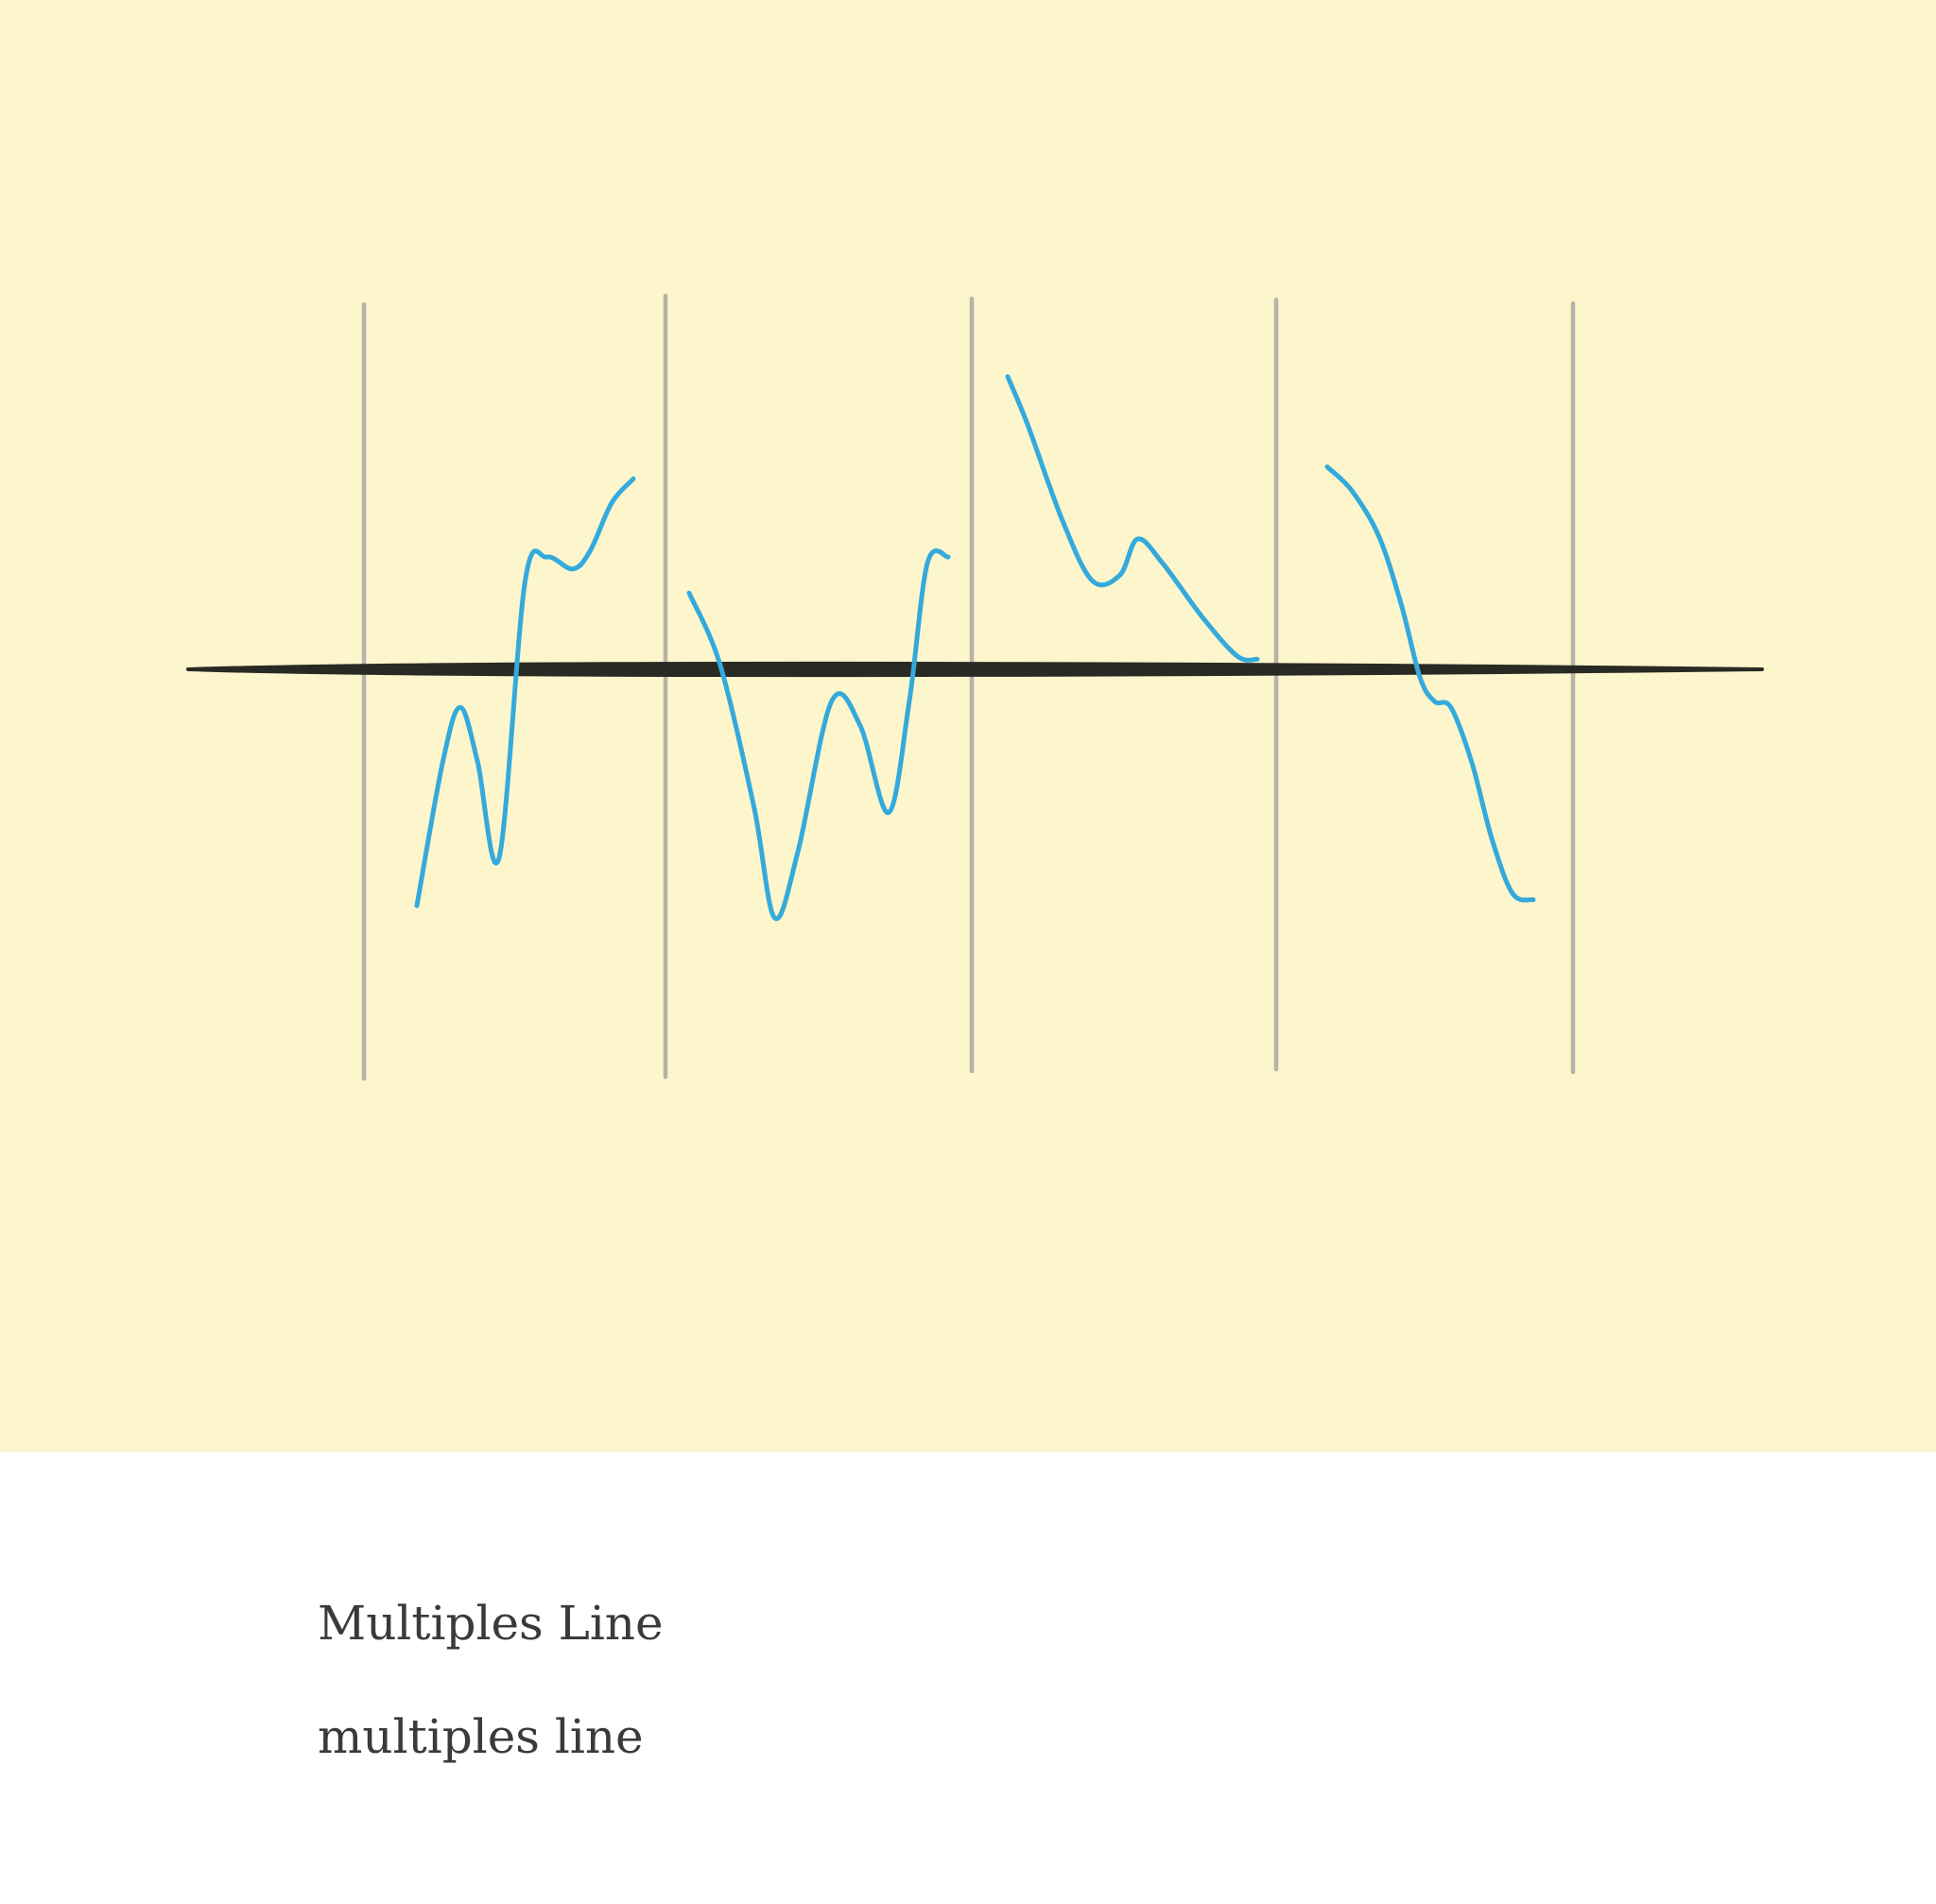  I want to click on caption-subtitle: multiples line, so click(481, 1737).